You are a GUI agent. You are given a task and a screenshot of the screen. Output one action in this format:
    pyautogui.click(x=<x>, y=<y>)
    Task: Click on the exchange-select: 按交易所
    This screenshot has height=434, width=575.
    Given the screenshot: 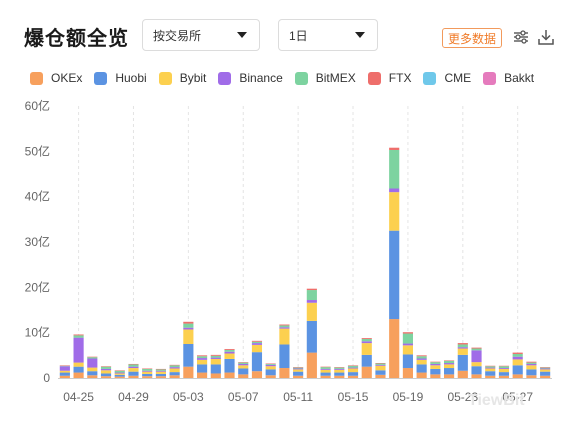 What is the action you would take?
    pyautogui.click(x=201, y=35)
    